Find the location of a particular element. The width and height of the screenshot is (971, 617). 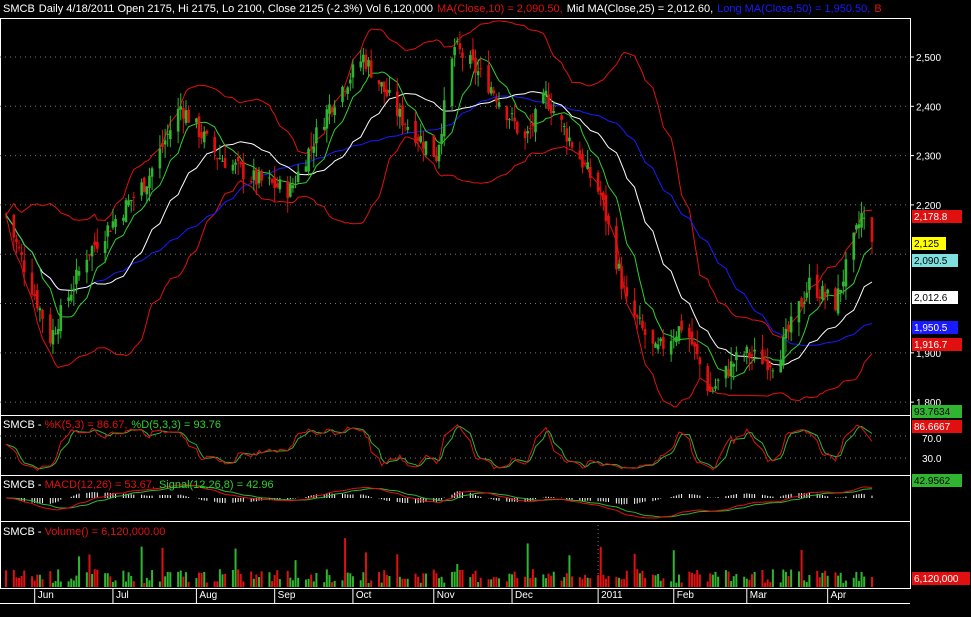

stoch-d-line is located at coordinates (439, 447).